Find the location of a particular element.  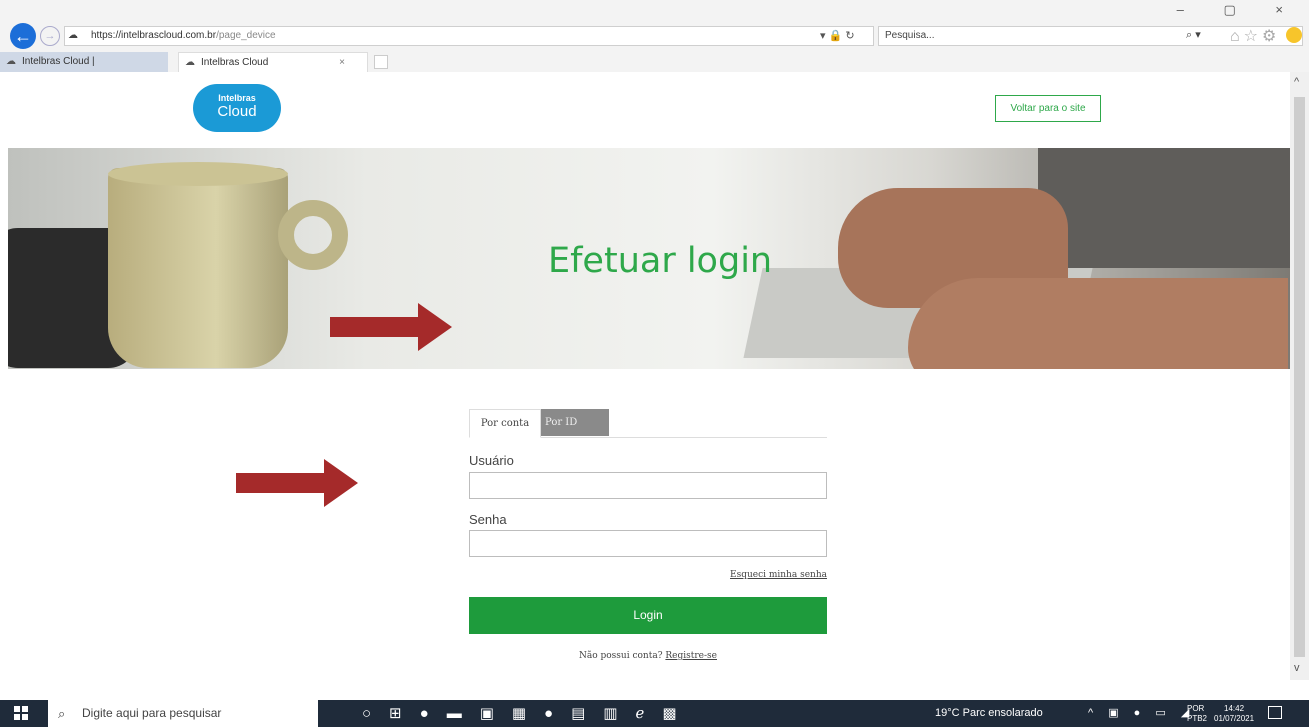

weather-widget: 19°C Parc ensolarado is located at coordinates (989, 713).